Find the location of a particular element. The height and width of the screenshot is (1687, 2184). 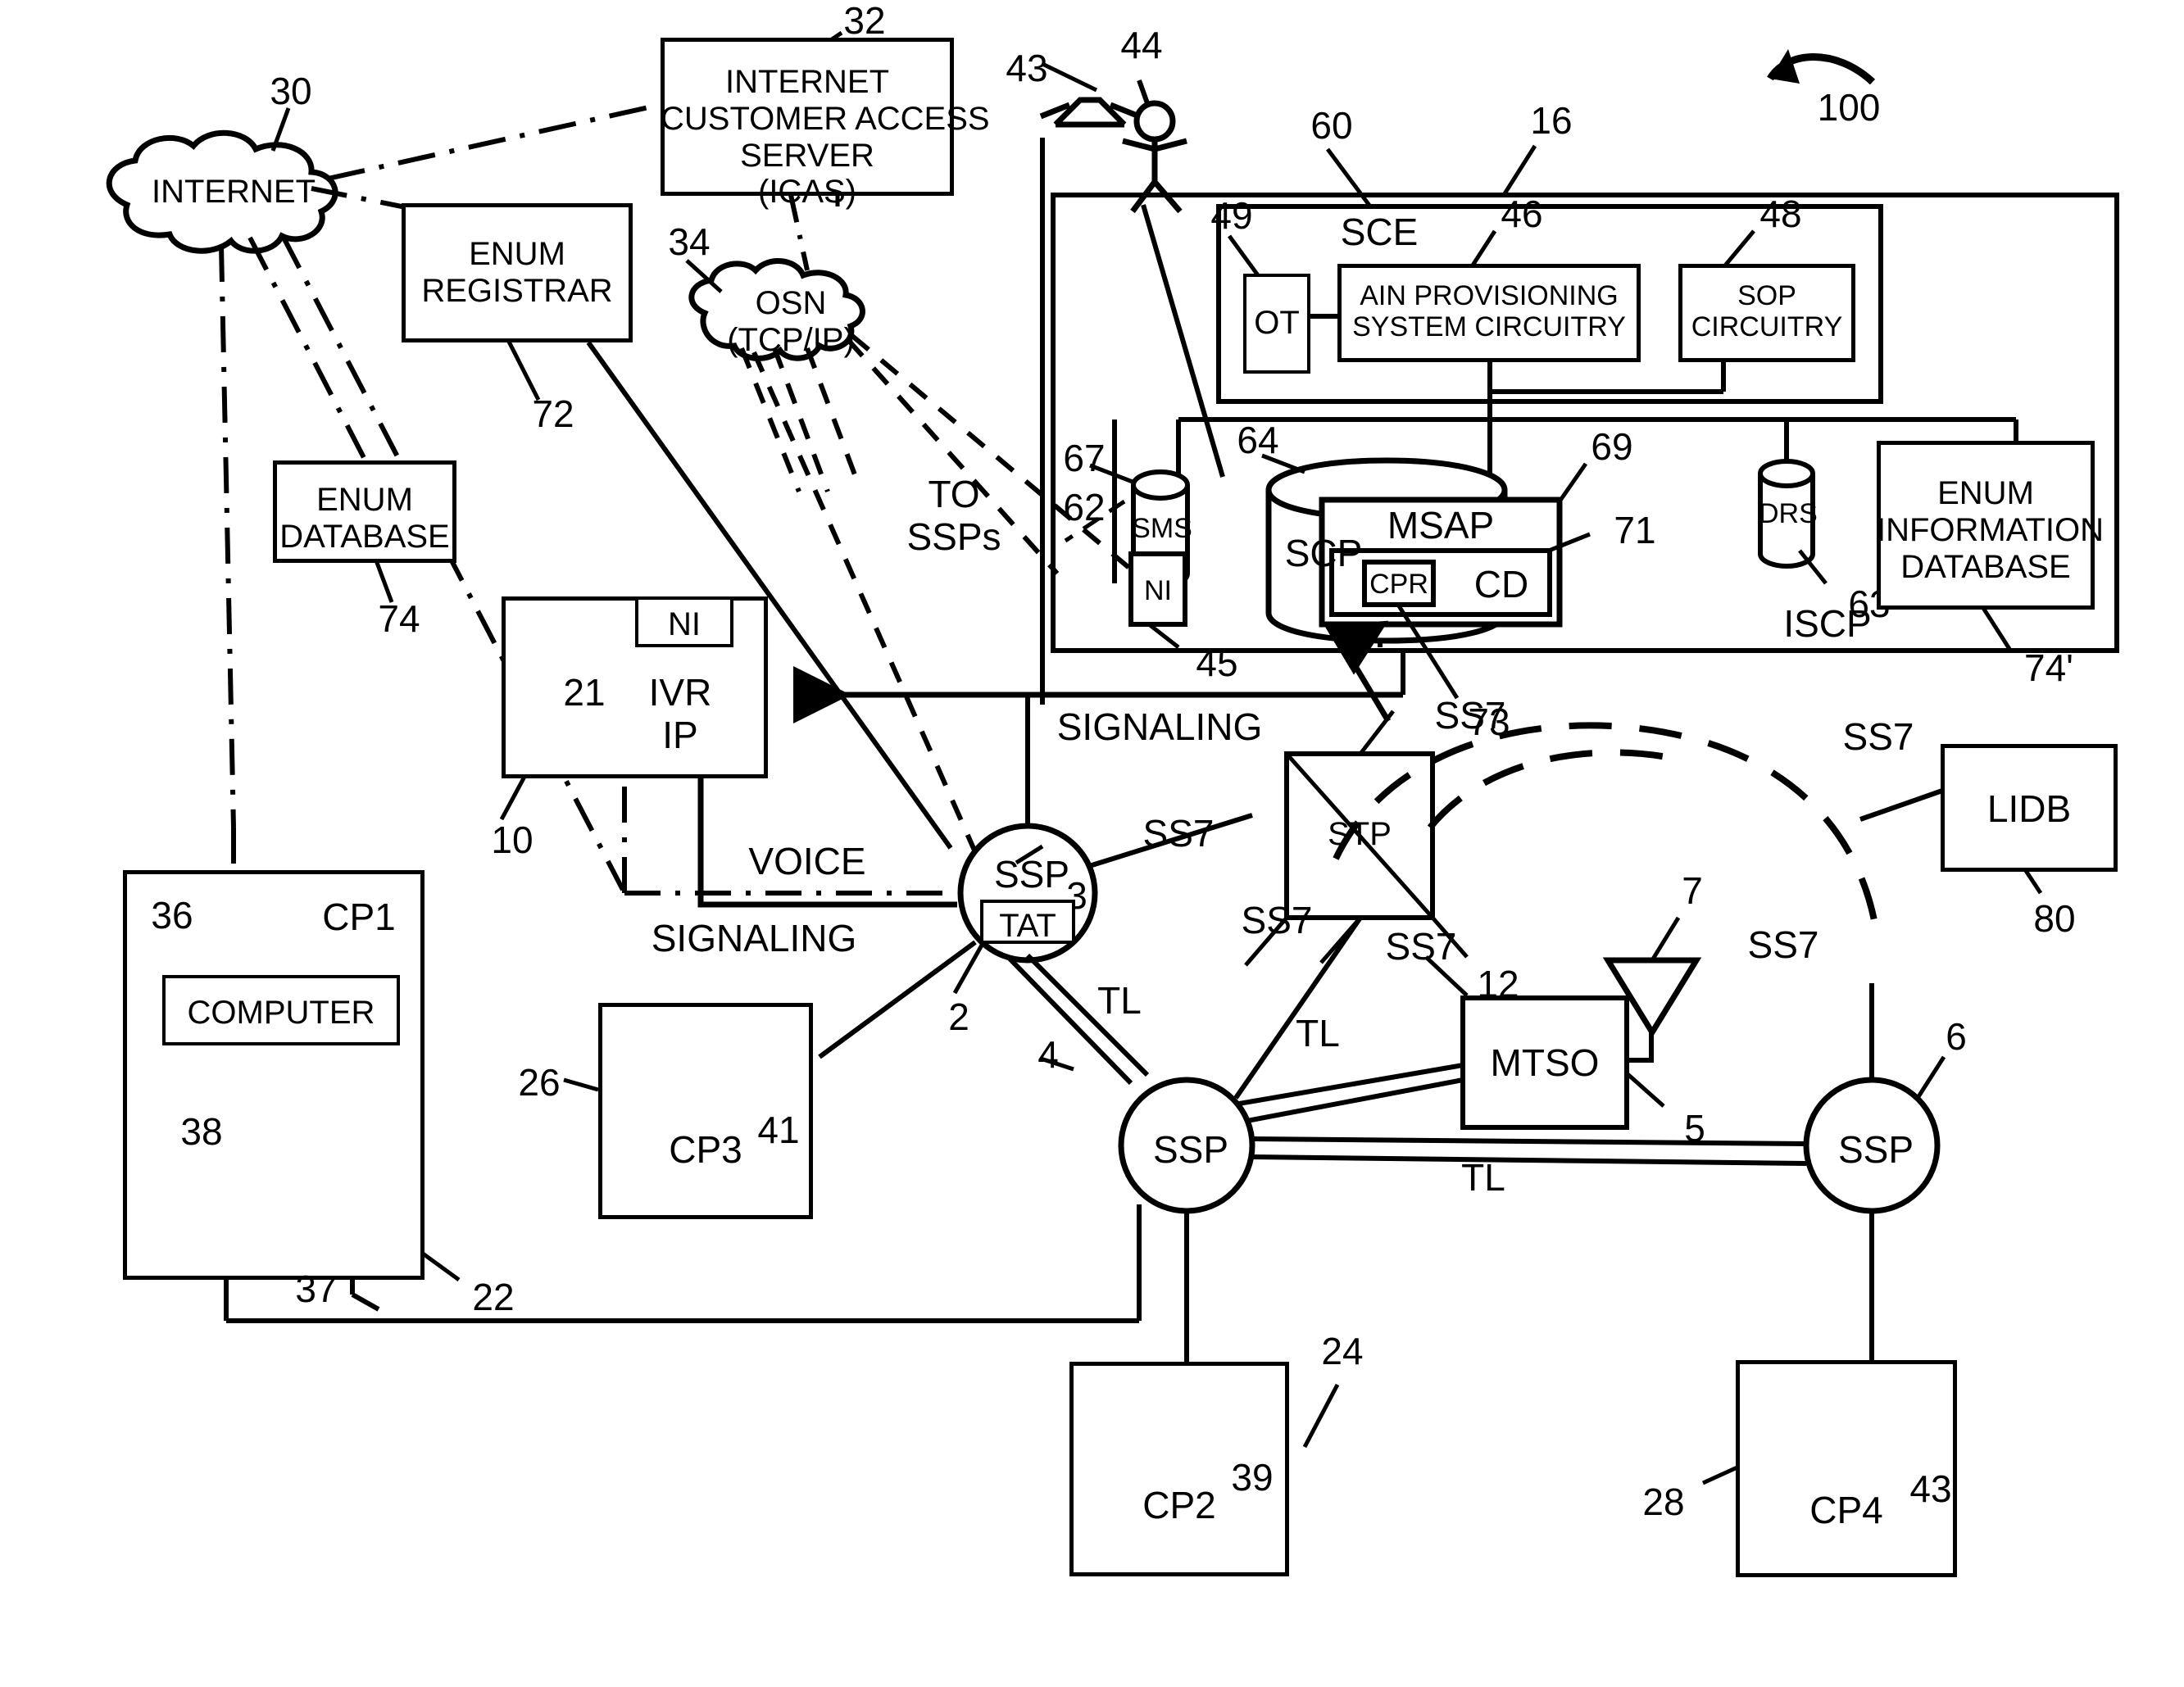

enum-database-label: ENUM DATABASE is located at coordinates (365, 518).